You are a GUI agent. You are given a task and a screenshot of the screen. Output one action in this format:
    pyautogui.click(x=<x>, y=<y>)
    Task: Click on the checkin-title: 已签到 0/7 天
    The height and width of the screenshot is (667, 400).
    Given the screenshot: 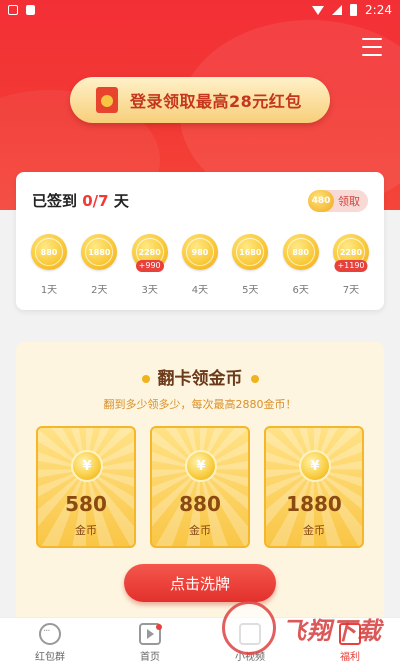 What is the action you would take?
    pyautogui.click(x=80, y=200)
    